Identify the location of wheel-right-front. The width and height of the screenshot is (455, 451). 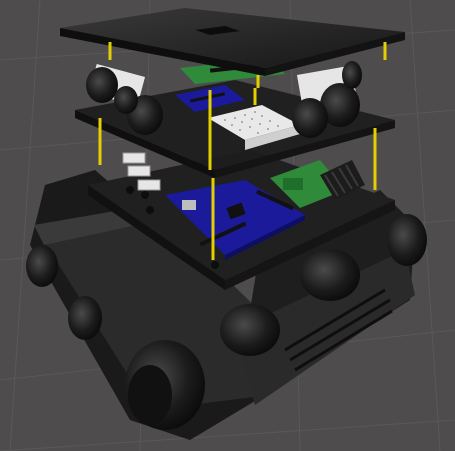
(407, 240).